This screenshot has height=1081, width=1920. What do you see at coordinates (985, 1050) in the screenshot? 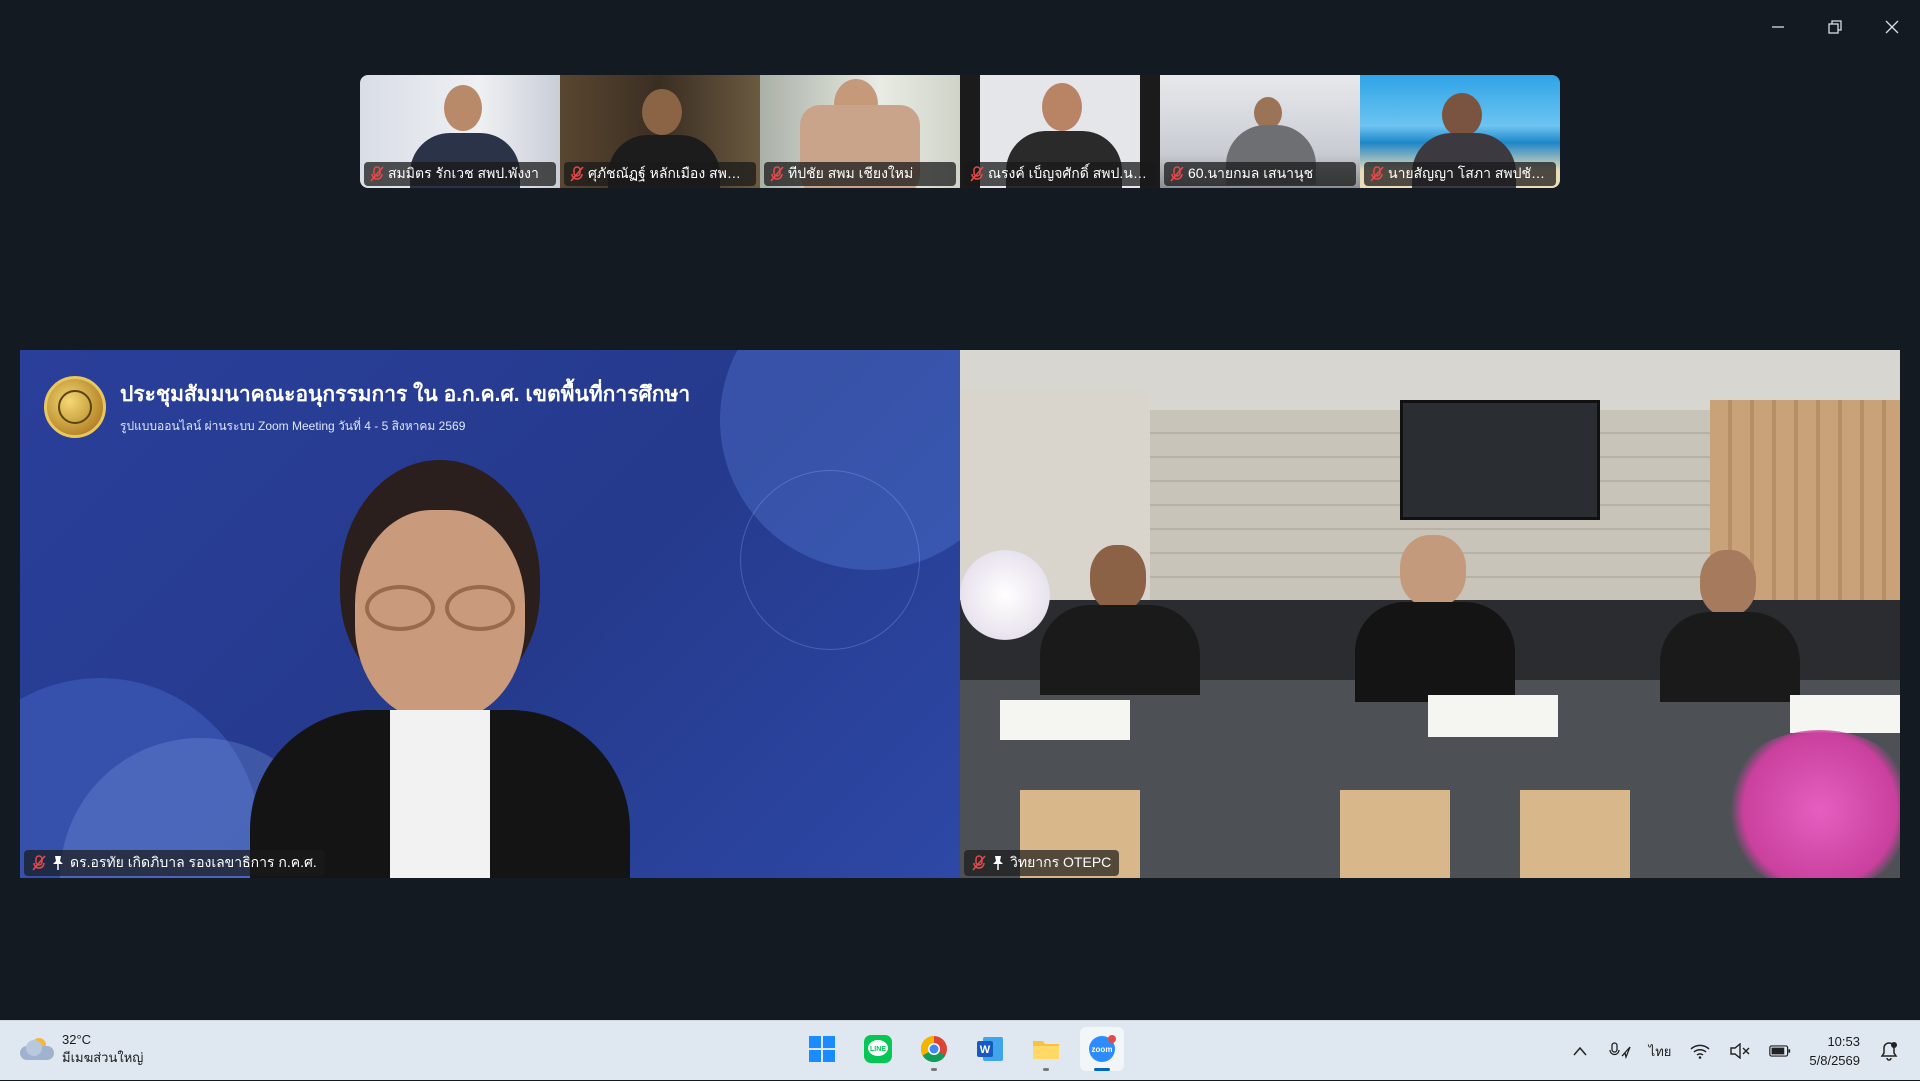
I see `svg-text: W` at bounding box center [985, 1050].